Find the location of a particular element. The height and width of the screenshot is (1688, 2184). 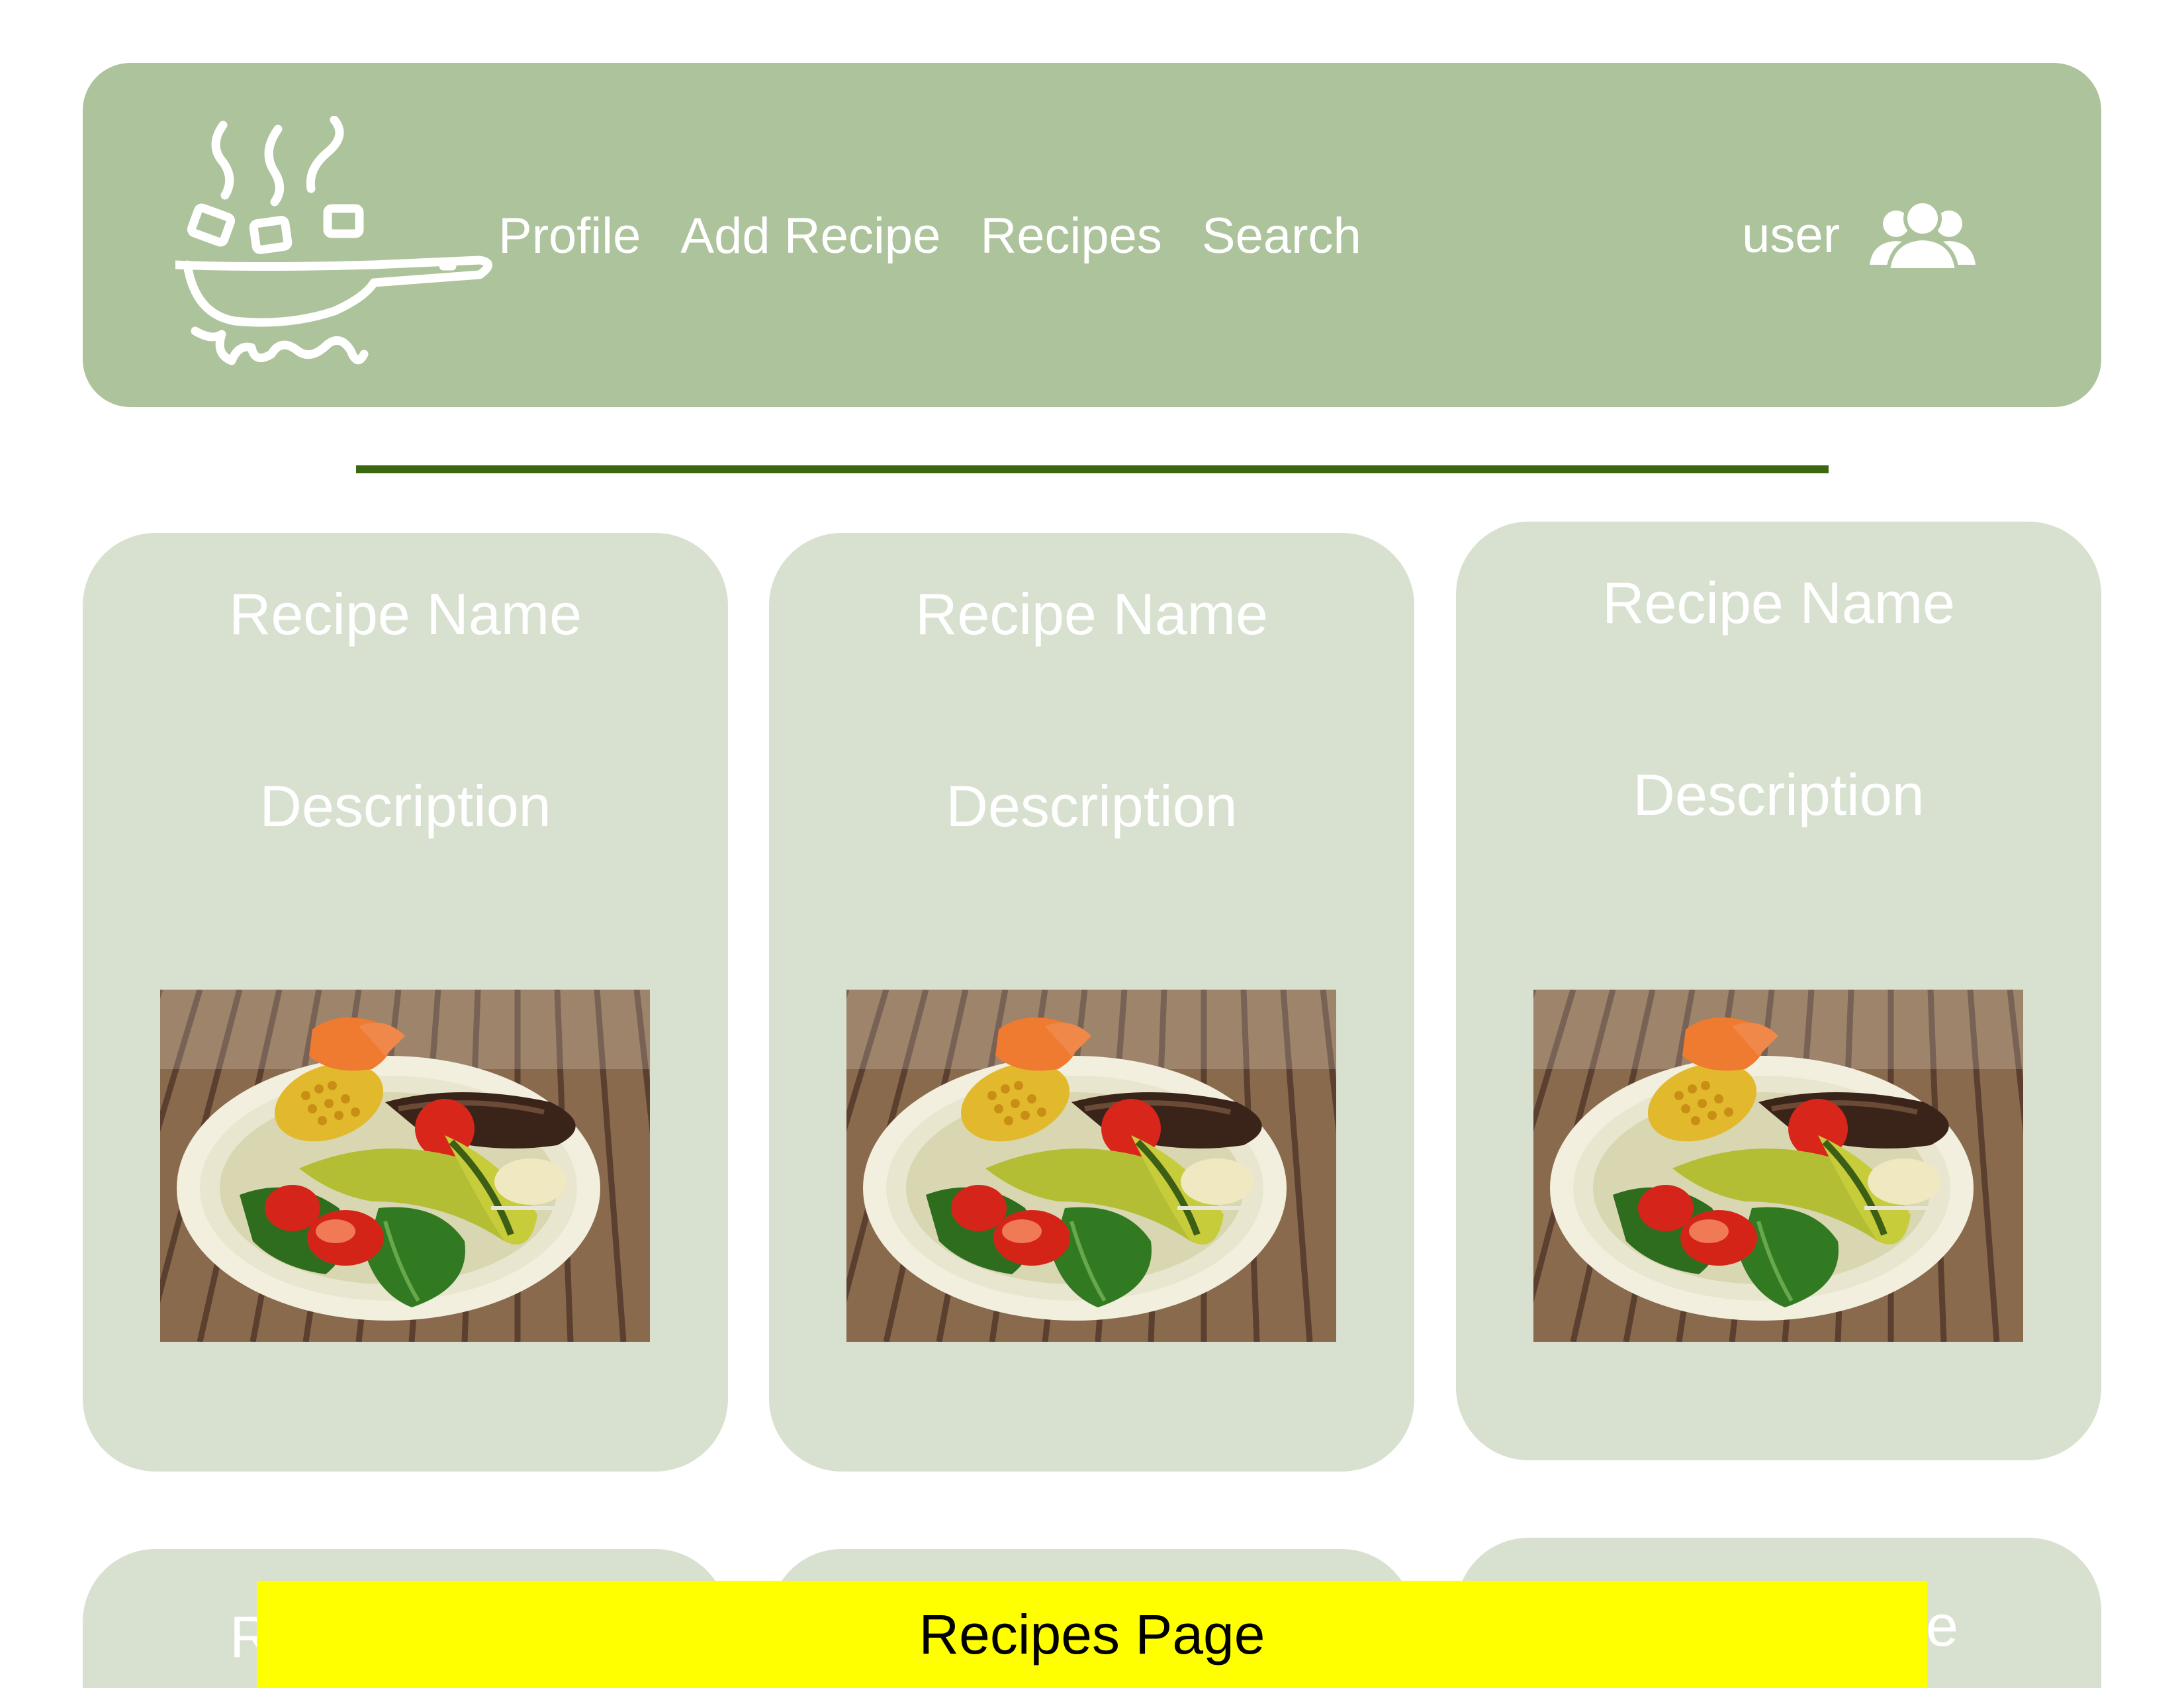

user-label: user is located at coordinates (1791, 235).